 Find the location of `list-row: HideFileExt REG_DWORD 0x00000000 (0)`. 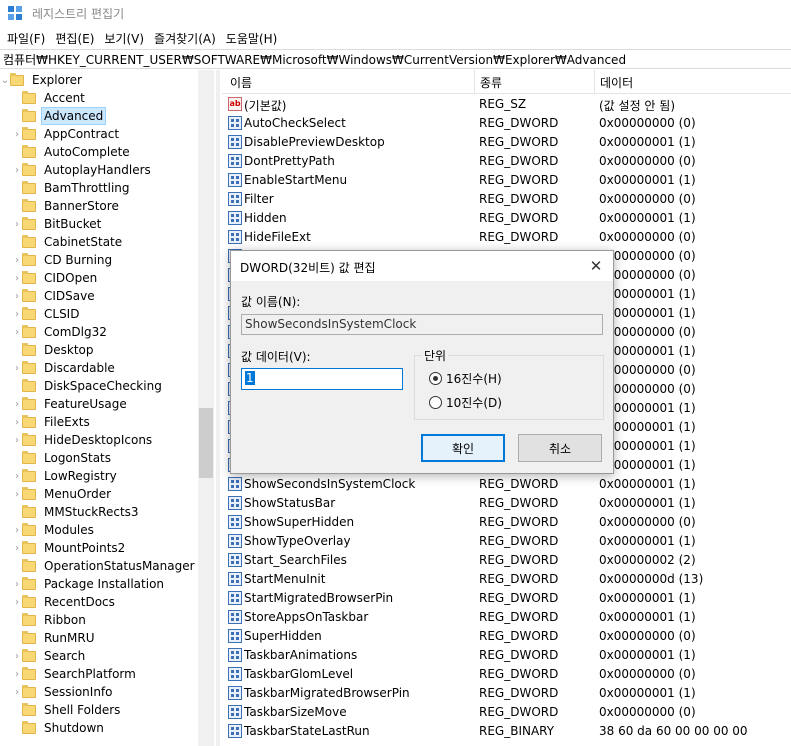

list-row: HideFileExt REG_DWORD 0x00000000 (0) is located at coordinates (506, 237).